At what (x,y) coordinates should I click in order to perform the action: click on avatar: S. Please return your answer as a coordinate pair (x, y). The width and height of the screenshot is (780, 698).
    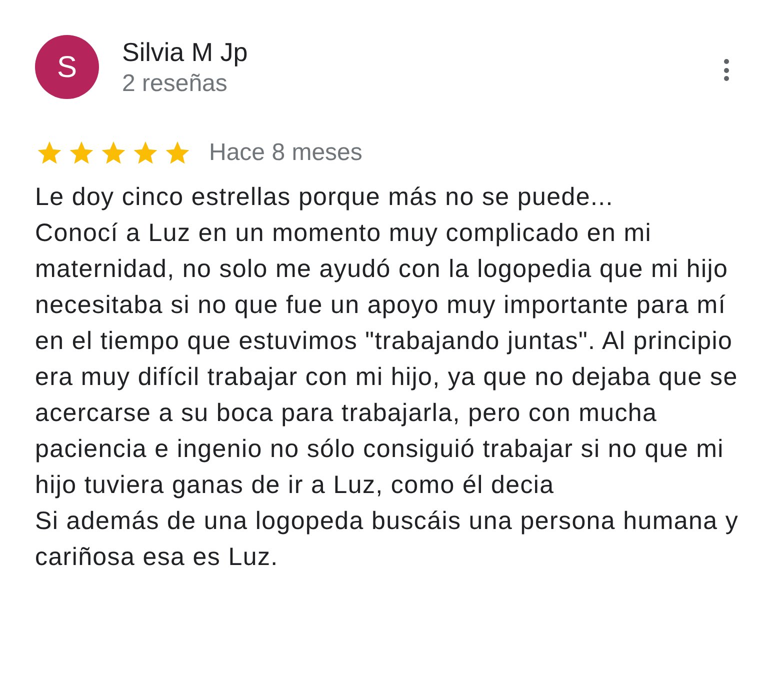
    Looking at the image, I should click on (67, 67).